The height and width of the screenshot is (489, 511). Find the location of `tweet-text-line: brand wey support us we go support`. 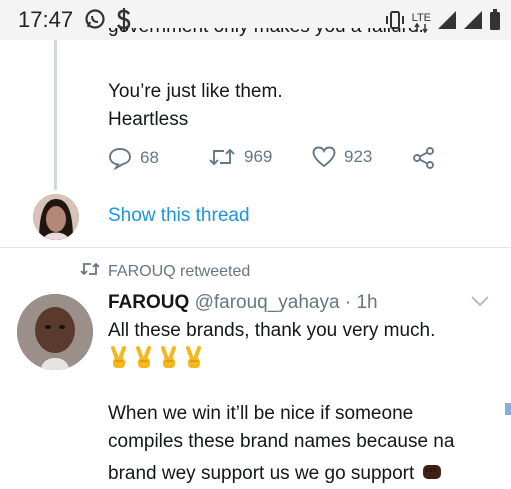

tweet-text-line: brand wey support us we go support is located at coordinates (276, 474).